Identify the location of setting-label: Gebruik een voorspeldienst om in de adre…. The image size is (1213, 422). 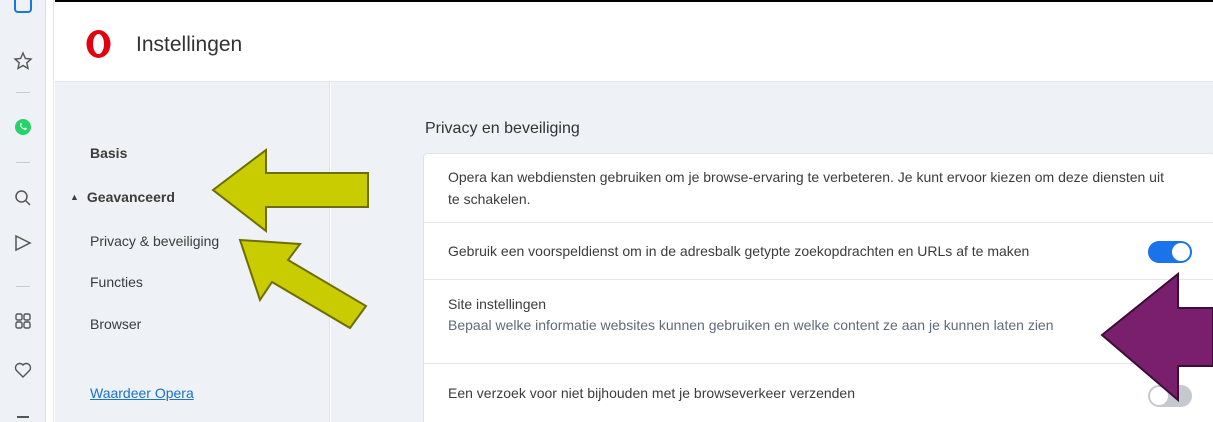
(739, 251).